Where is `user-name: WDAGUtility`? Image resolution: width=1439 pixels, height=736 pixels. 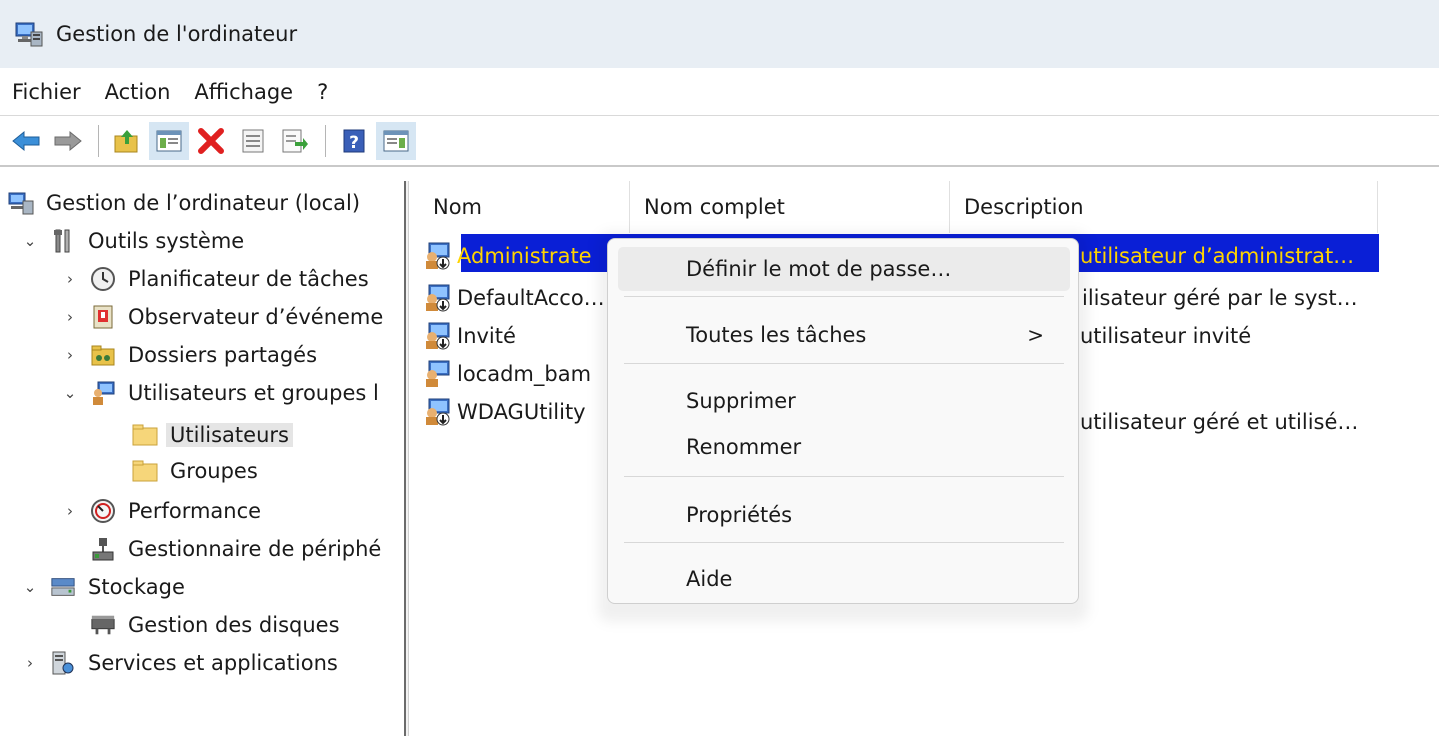
user-name: WDAGUtility is located at coordinates (521, 412).